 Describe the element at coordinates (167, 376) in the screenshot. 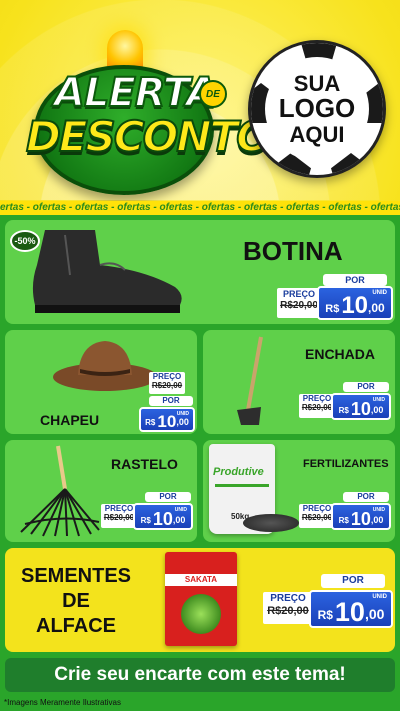

I see `preco-label-chapeu: PREÇO` at that location.